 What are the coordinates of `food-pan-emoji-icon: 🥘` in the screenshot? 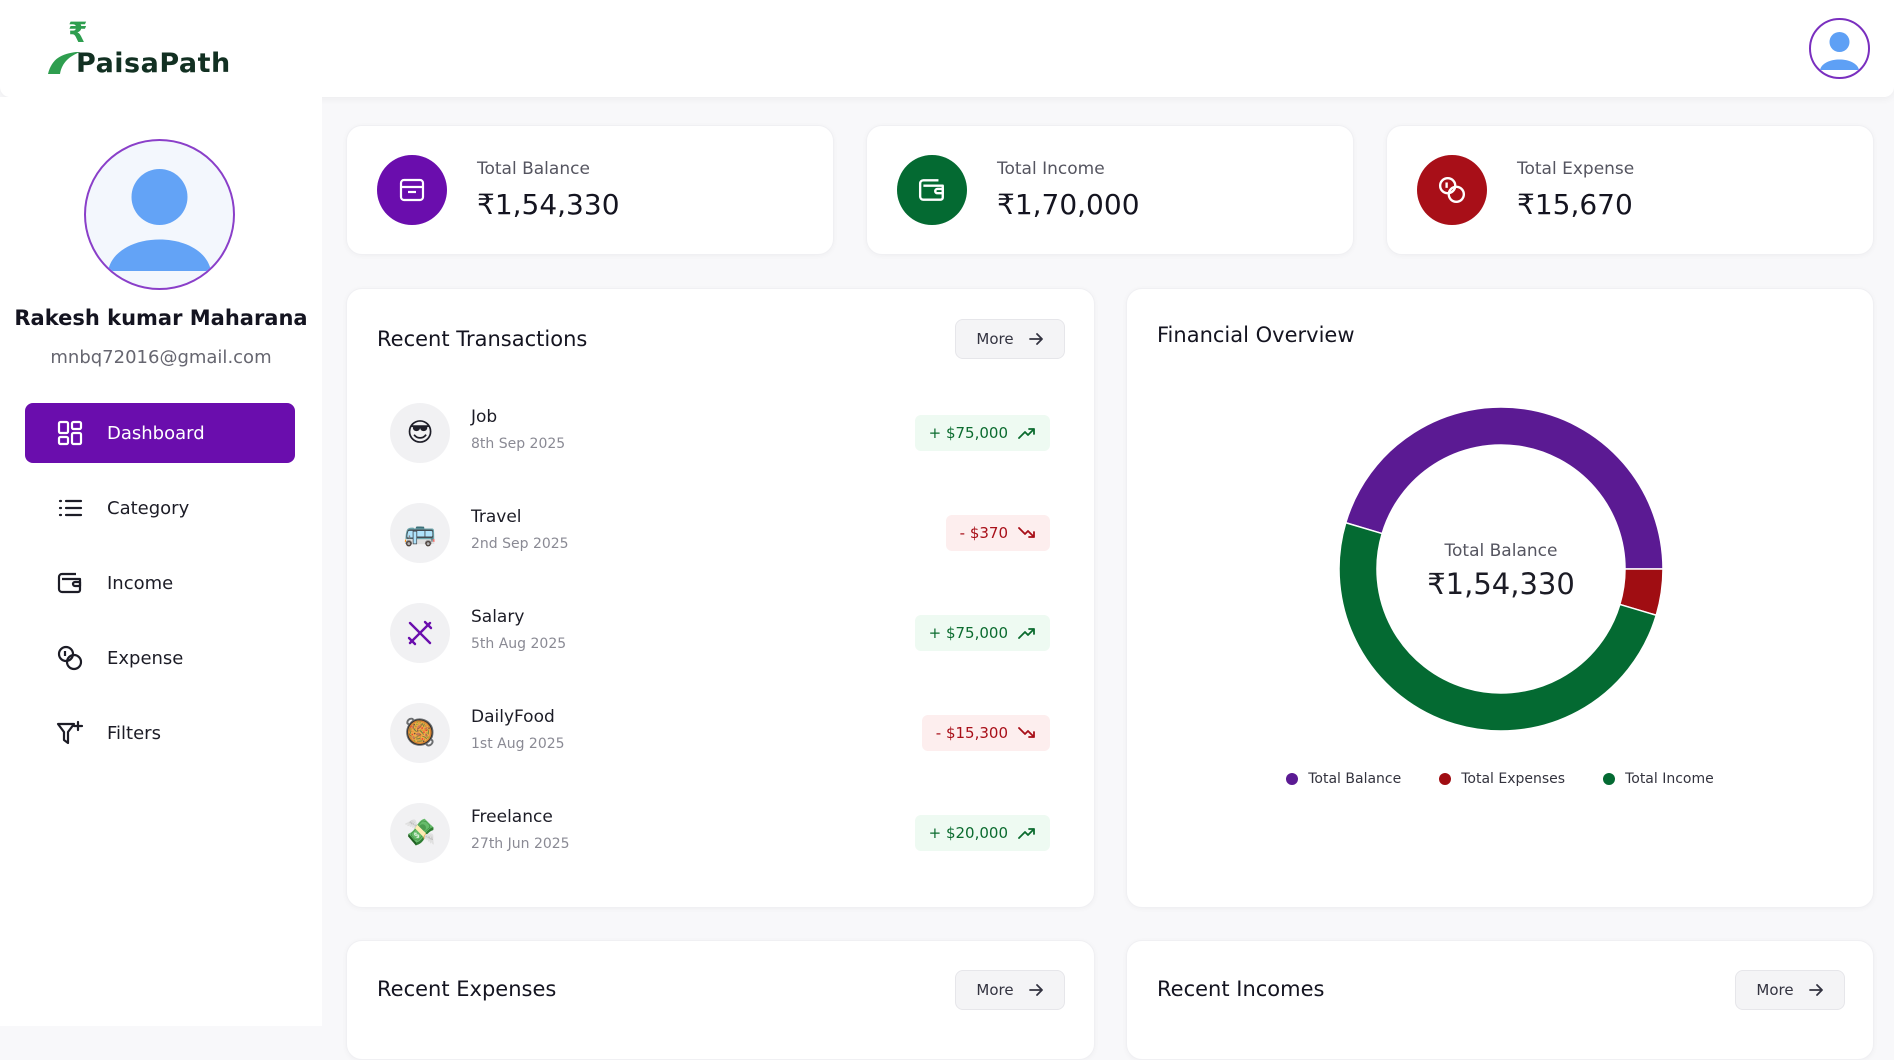 It's located at (420, 733).